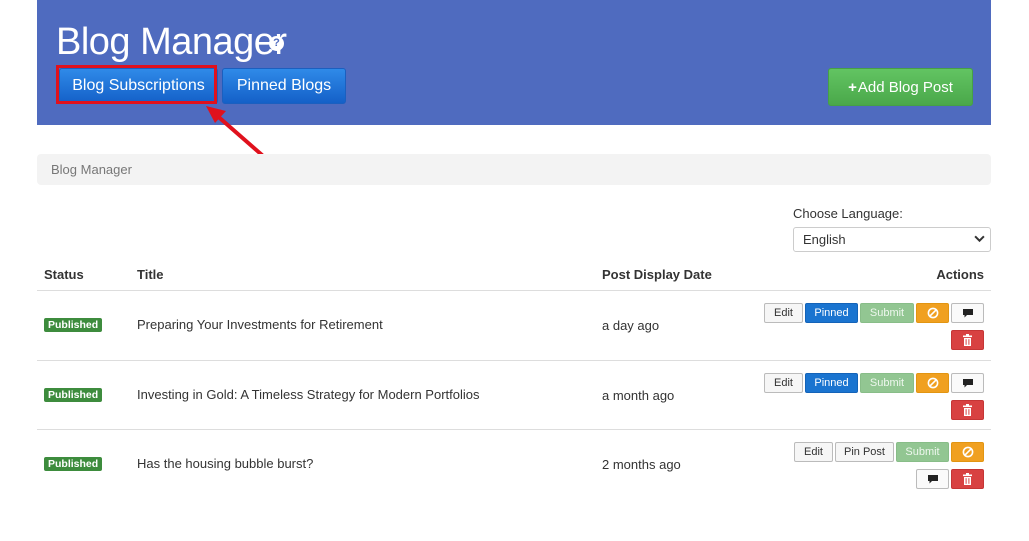  What do you see at coordinates (979, 240) in the screenshot?
I see `chevron-down-icon` at bounding box center [979, 240].